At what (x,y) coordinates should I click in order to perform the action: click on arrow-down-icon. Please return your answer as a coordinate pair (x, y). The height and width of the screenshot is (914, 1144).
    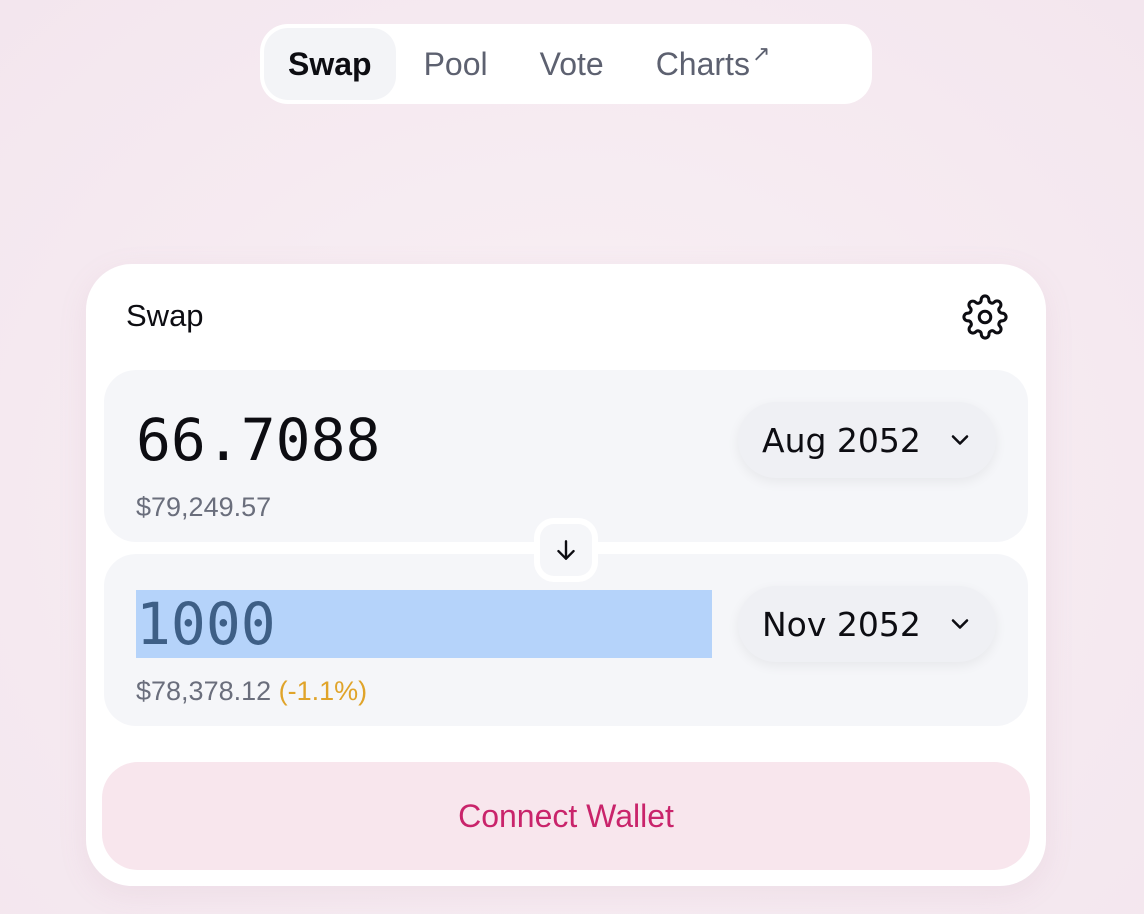
    Looking at the image, I should click on (566, 550).